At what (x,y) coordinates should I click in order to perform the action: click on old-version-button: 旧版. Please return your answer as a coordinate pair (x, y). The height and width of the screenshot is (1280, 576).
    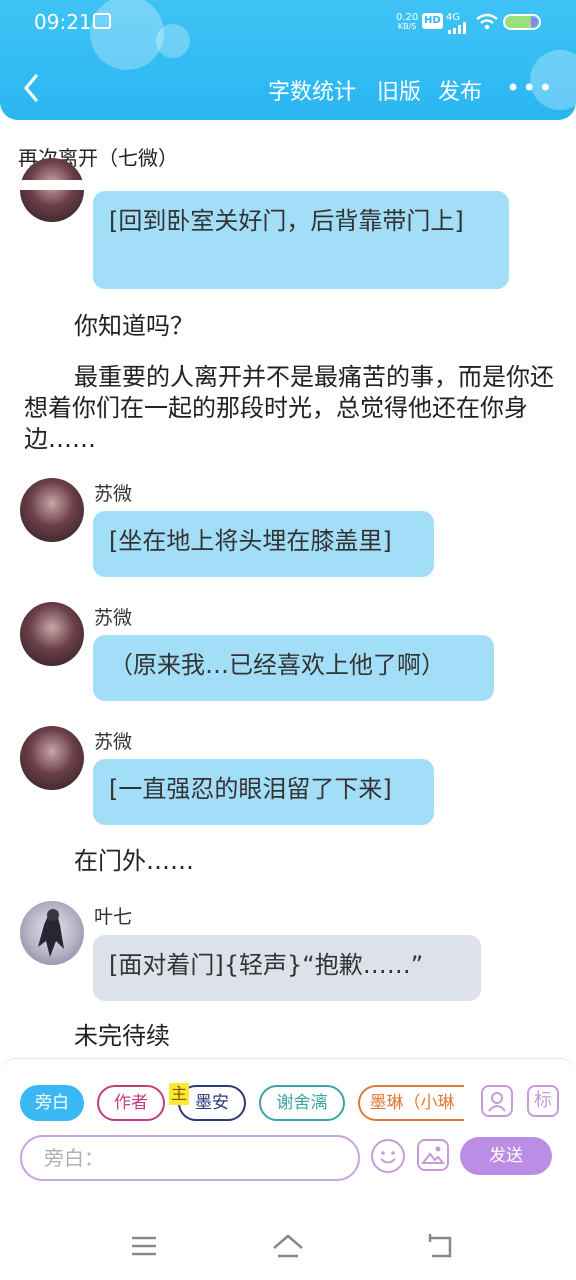
    Looking at the image, I should click on (399, 90).